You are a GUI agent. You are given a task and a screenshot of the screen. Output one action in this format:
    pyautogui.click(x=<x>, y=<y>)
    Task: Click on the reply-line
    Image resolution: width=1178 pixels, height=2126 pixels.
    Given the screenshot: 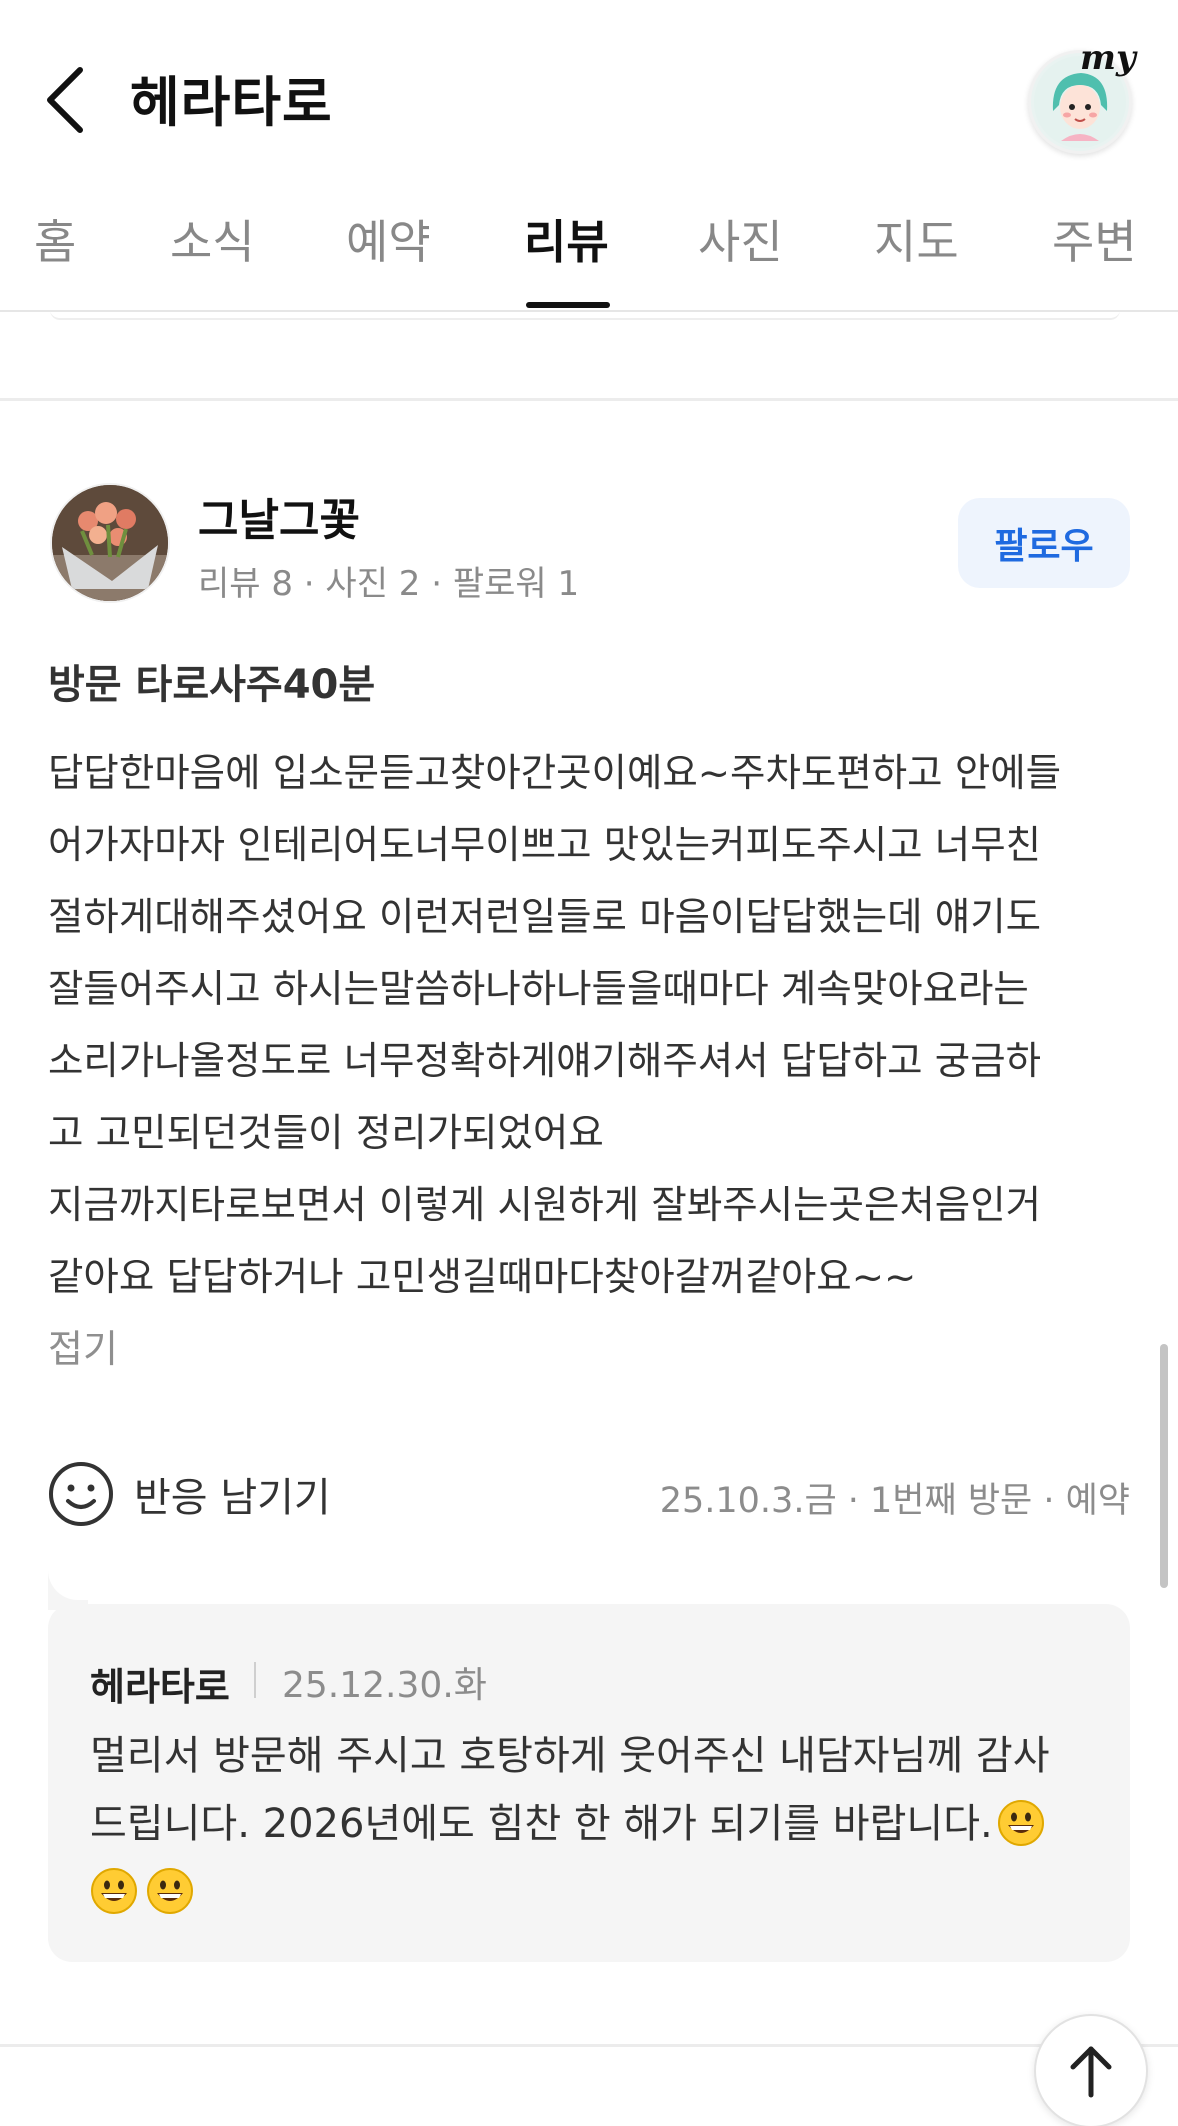 What is the action you would take?
    pyautogui.click(x=595, y=1892)
    